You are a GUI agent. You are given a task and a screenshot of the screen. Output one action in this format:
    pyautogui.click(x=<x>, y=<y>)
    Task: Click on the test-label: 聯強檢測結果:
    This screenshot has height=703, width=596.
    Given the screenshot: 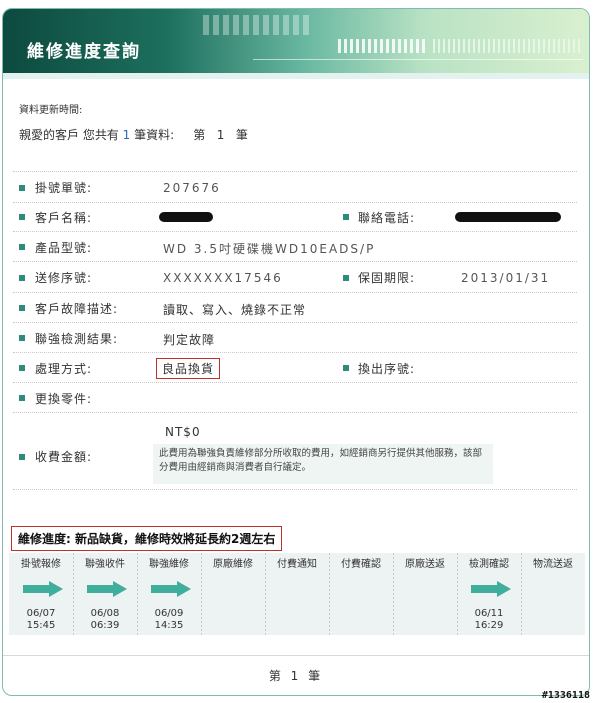 What is the action you would take?
    pyautogui.click(x=77, y=339)
    